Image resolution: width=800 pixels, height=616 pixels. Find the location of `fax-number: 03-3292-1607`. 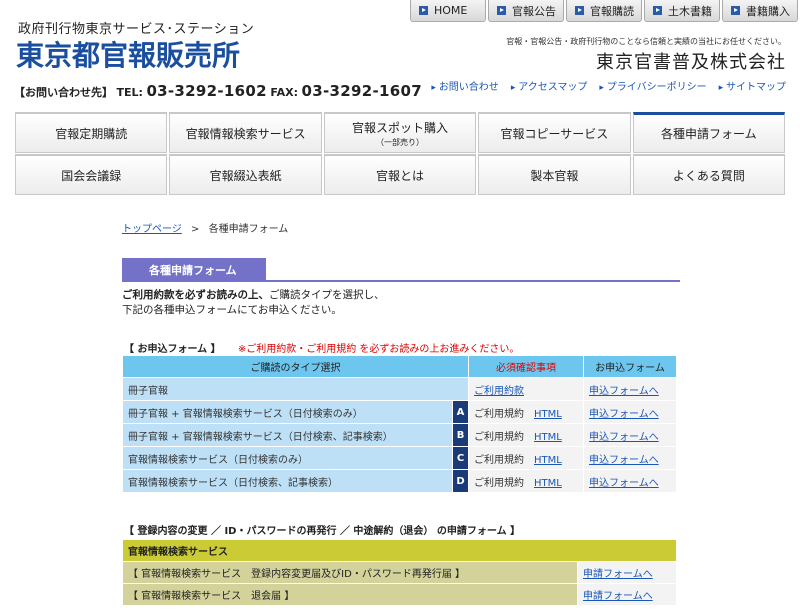

fax-number: 03-3292-1607 is located at coordinates (361, 91).